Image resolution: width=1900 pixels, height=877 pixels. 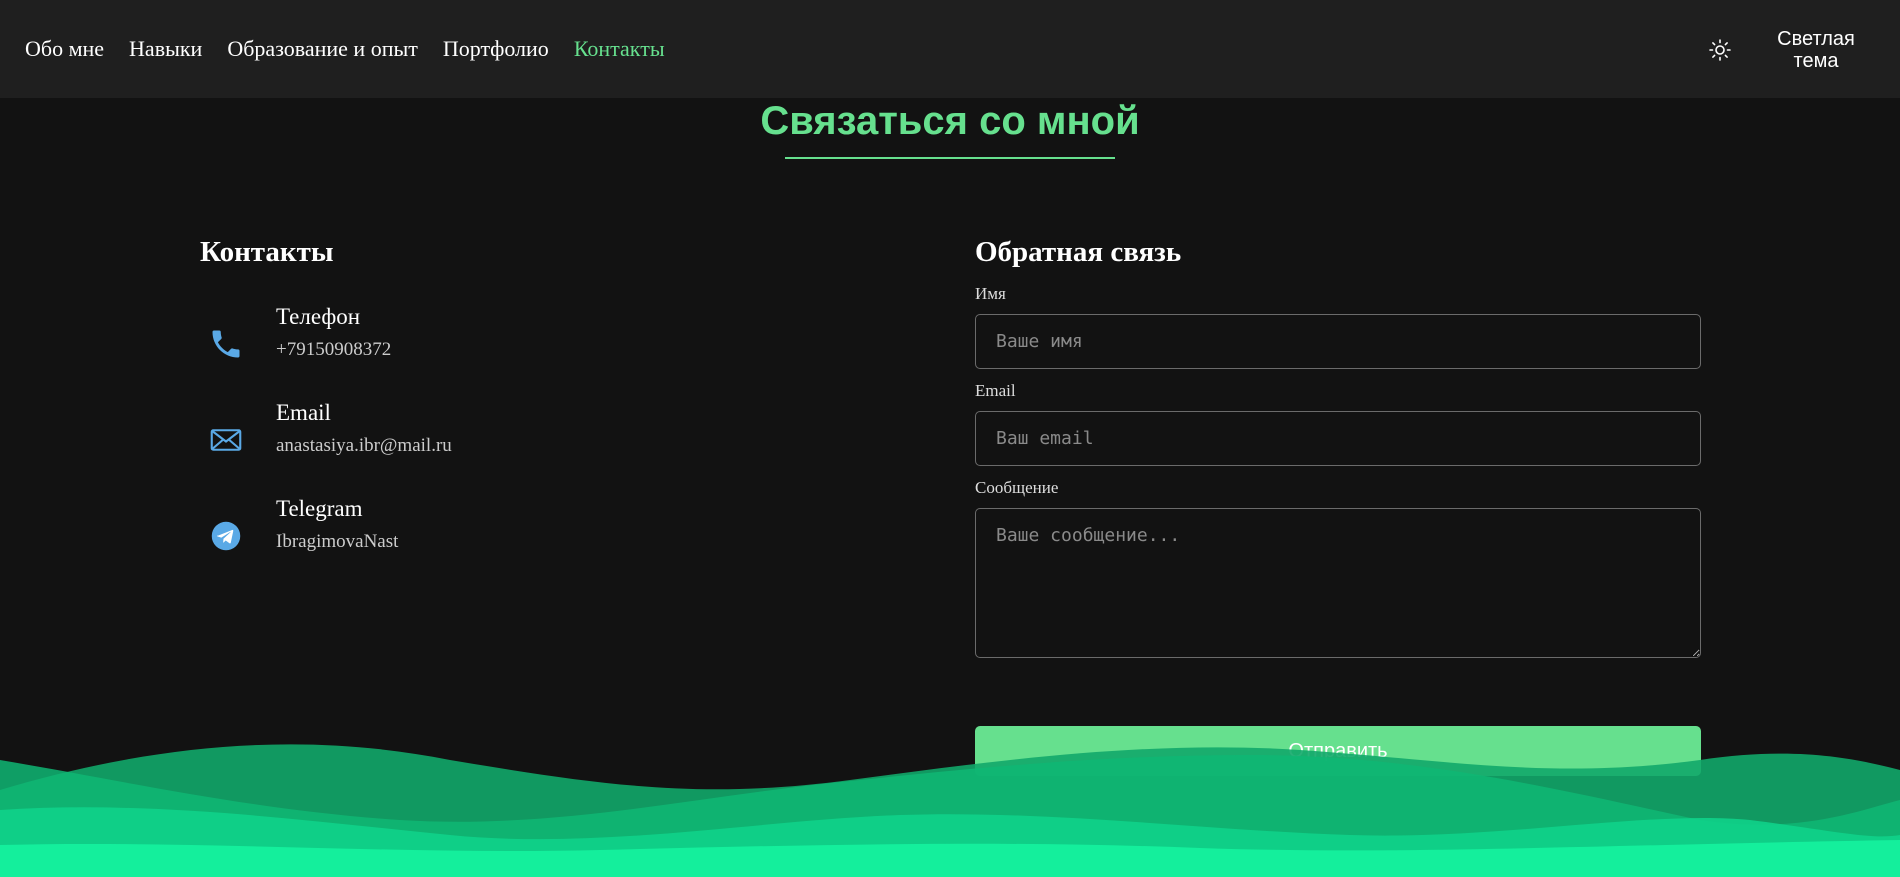 I want to click on contact-item-email: Email anastasiya.ibr@mail.ru, so click(x=480, y=446).